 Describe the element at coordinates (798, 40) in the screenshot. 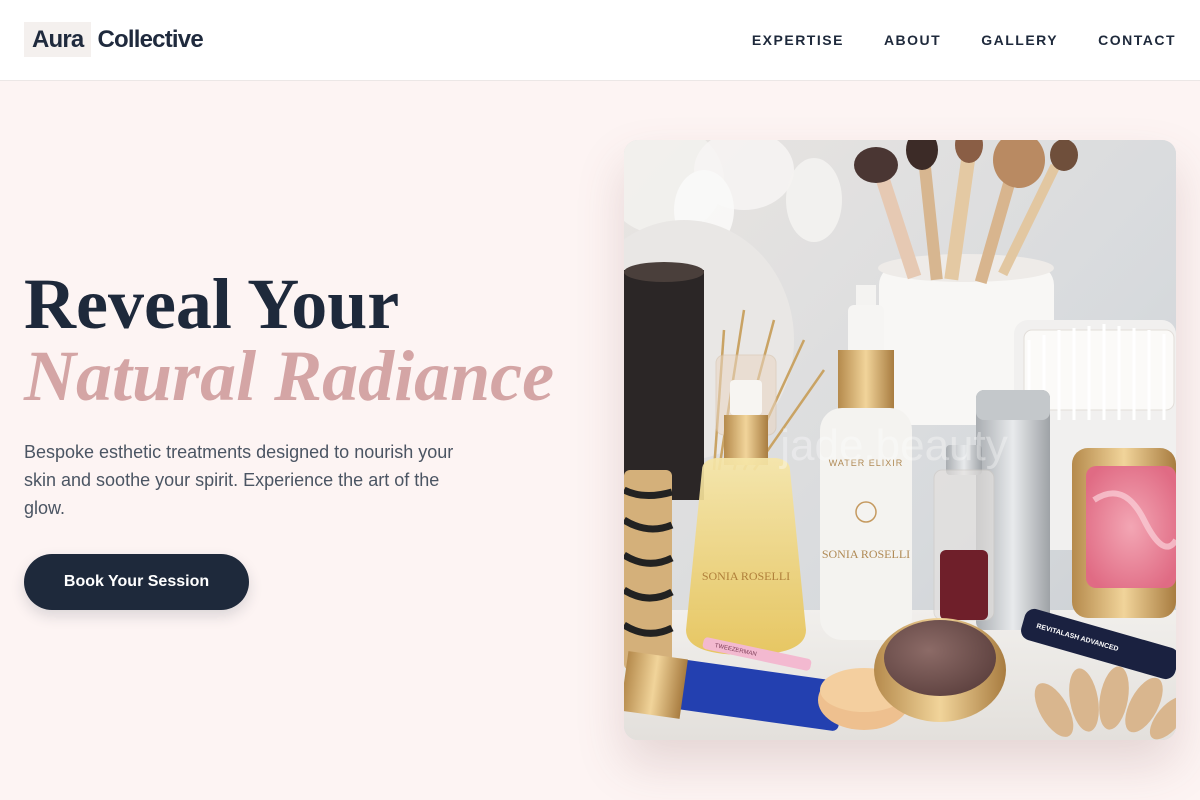

I see `nav-link-expertise: EXPERTISE` at that location.